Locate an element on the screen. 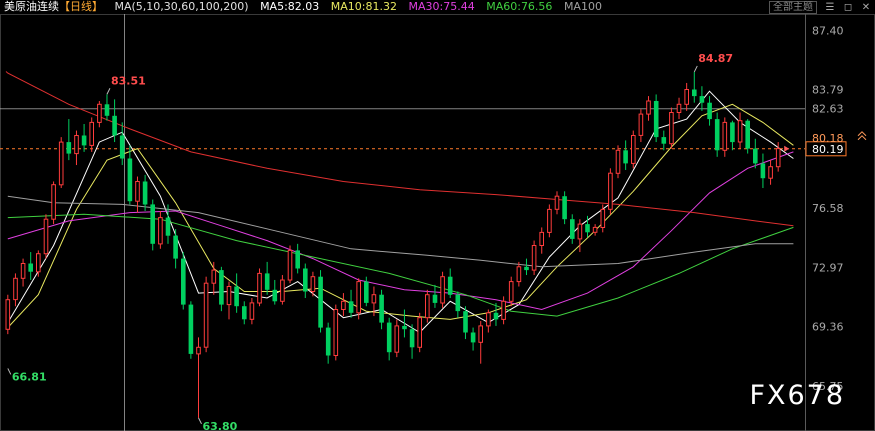  bars-icon: ☰ is located at coordinates (830, 7).